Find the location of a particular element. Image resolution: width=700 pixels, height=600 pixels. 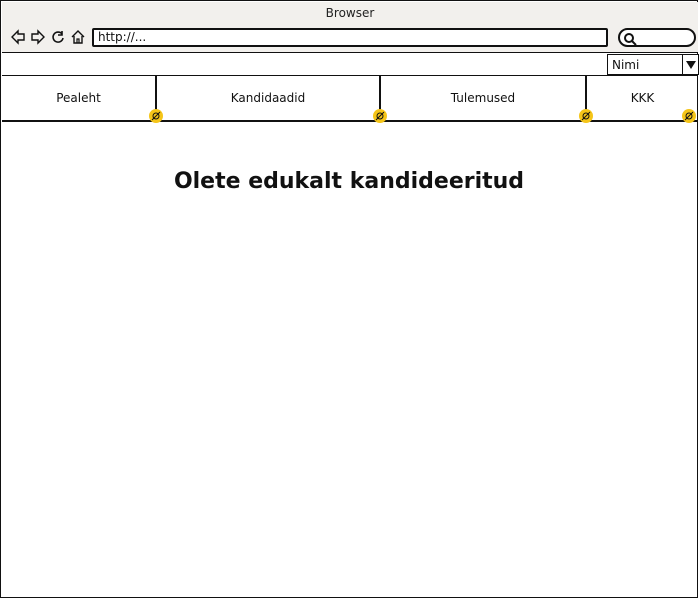

search-field is located at coordinates (657, 37).